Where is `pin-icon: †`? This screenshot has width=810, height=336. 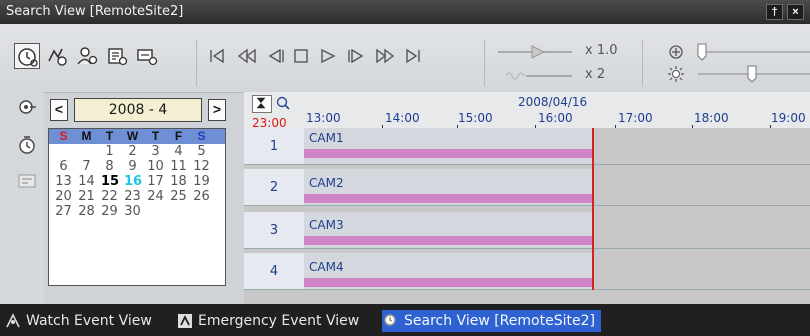
pin-icon: † is located at coordinates (774, 12).